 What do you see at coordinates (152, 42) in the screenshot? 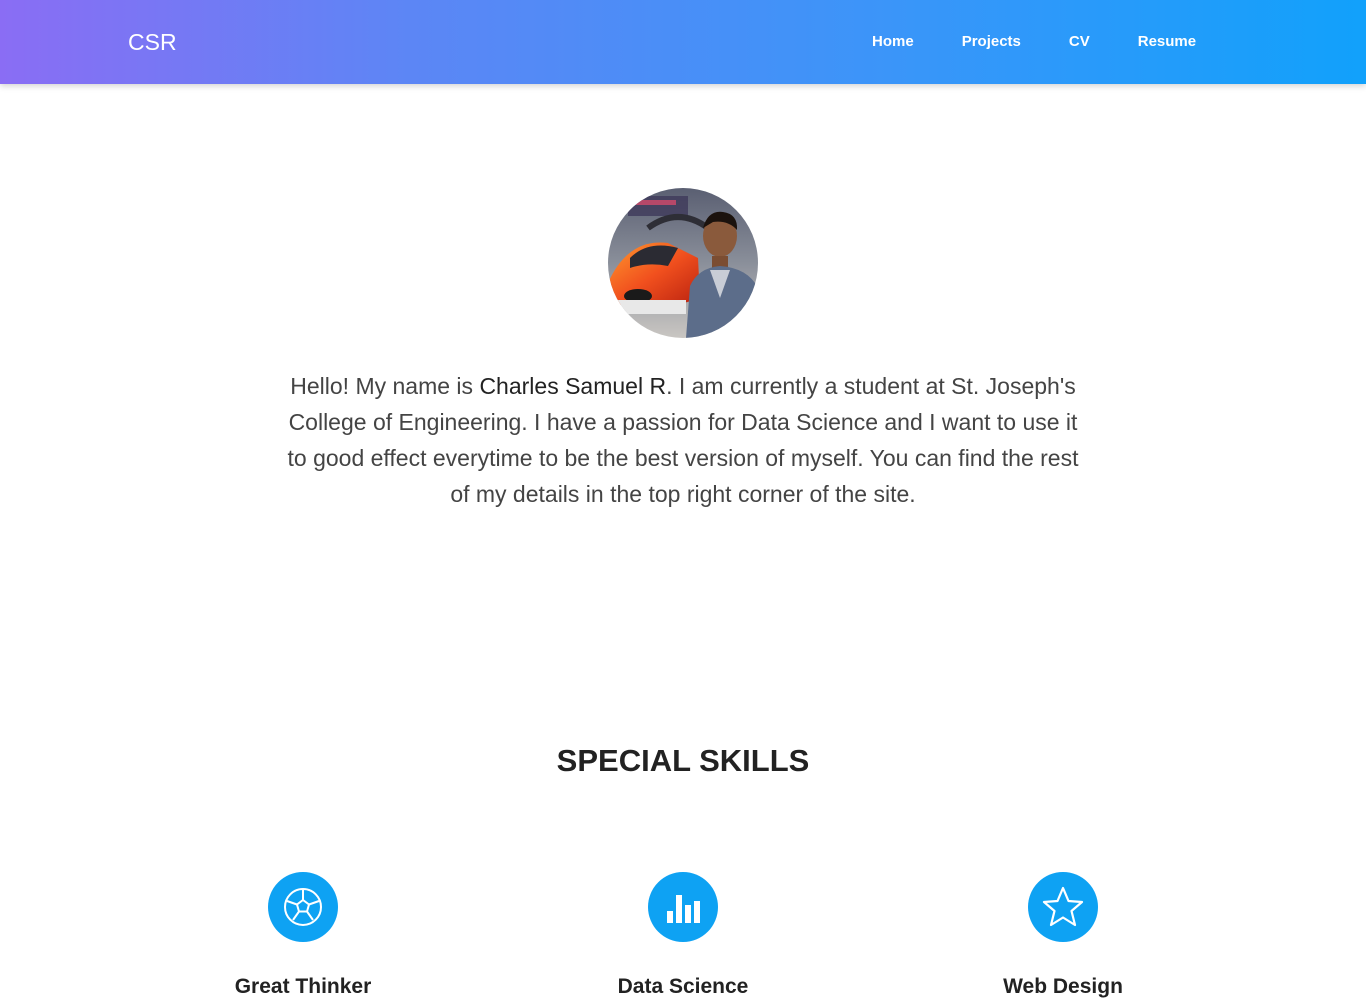
I see `brand-logo-link: CSR` at bounding box center [152, 42].